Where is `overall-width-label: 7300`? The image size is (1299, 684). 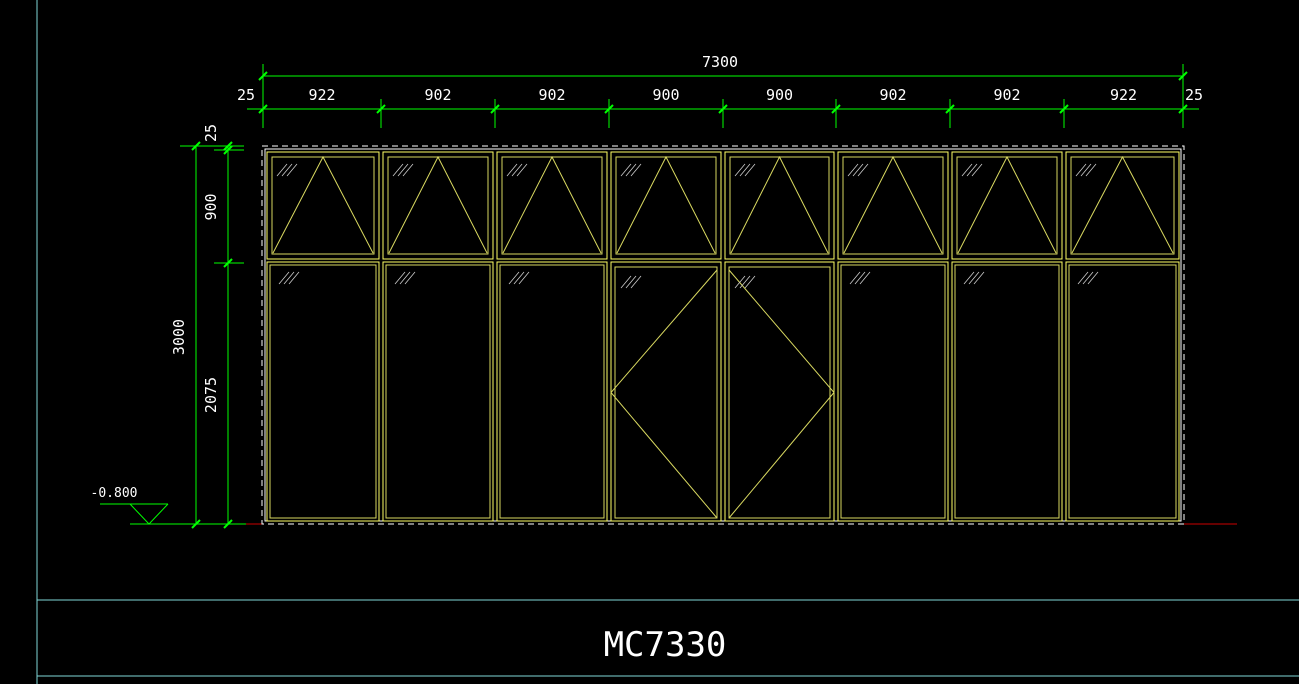
overall-width-label: 7300 is located at coordinates (720, 62).